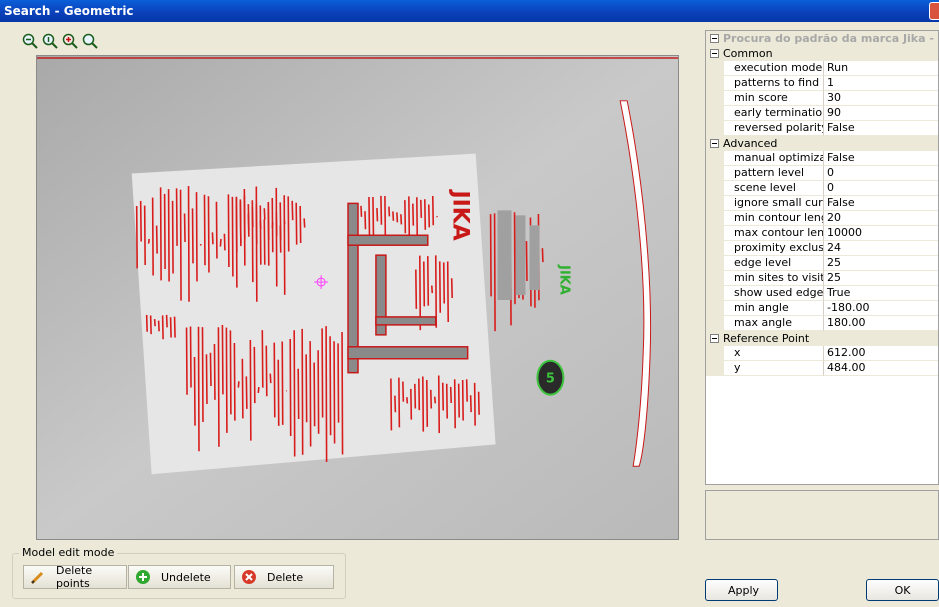 The image size is (939, 607). What do you see at coordinates (822, 515) in the screenshot?
I see `property-description-panel` at bounding box center [822, 515].